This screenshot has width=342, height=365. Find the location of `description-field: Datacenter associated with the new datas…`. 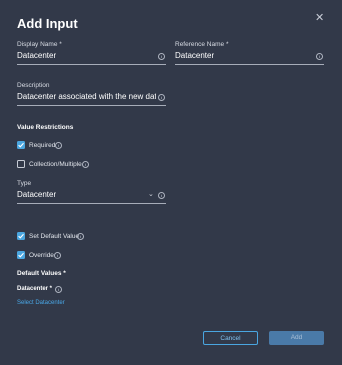

description-field: Datacenter associated with the new datas… is located at coordinates (91, 98).